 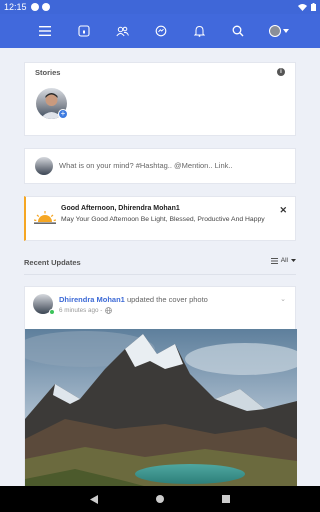 What do you see at coordinates (238, 31) in the screenshot?
I see `search-icon` at bounding box center [238, 31].